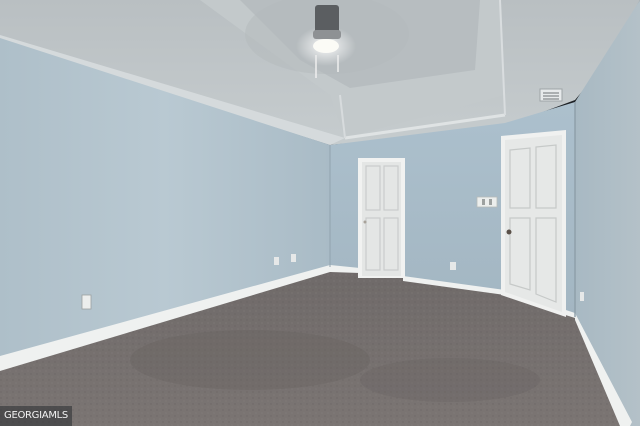 This screenshot has height=426, width=640. I want to click on closet-door, so click(381, 218).